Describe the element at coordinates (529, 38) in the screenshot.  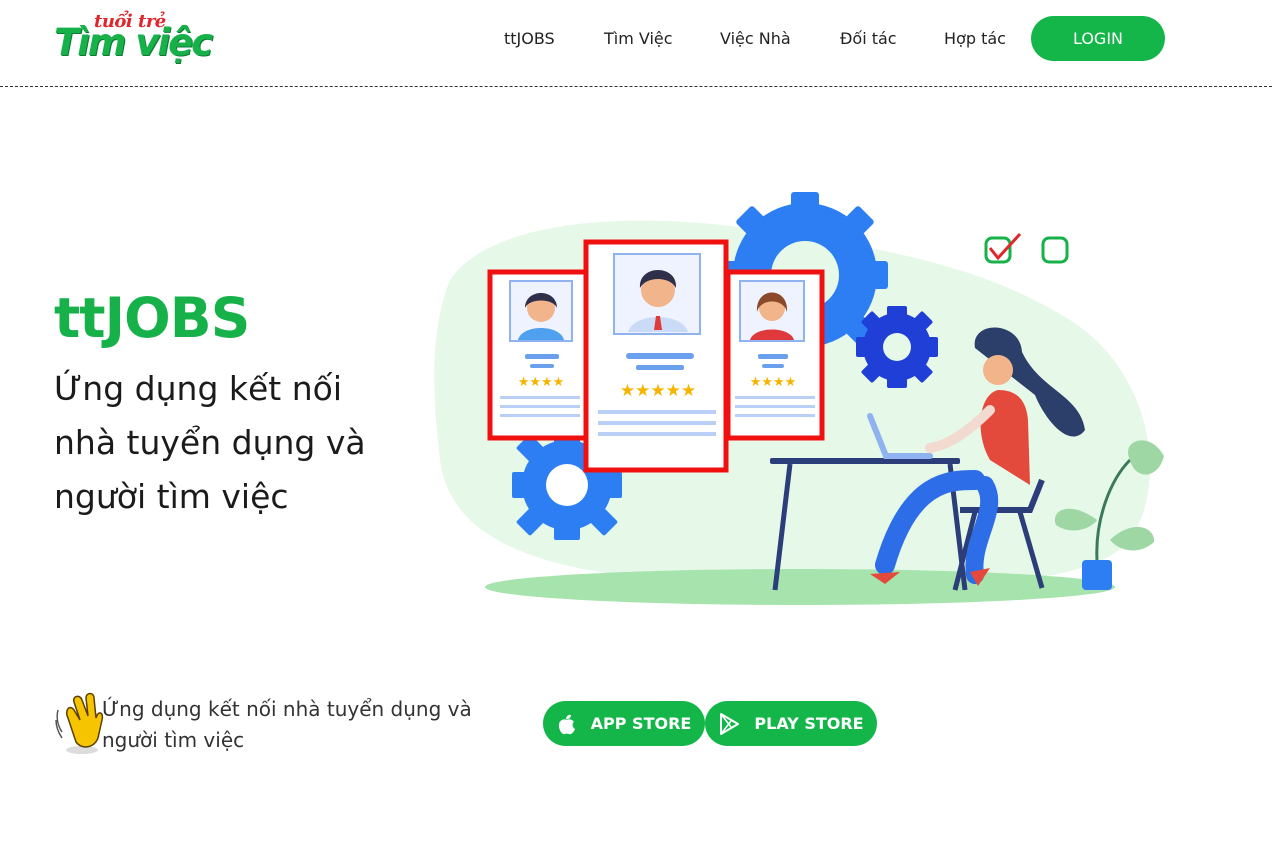
I see `nav-item-ttjobs: ttJOBS` at that location.